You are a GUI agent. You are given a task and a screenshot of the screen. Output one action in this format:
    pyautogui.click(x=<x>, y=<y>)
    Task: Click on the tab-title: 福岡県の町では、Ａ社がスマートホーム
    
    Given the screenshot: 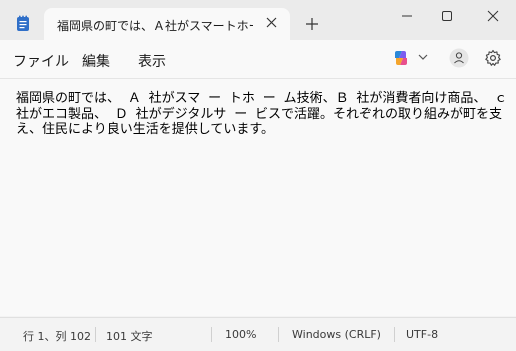 What is the action you would take?
    pyautogui.click(x=155, y=26)
    